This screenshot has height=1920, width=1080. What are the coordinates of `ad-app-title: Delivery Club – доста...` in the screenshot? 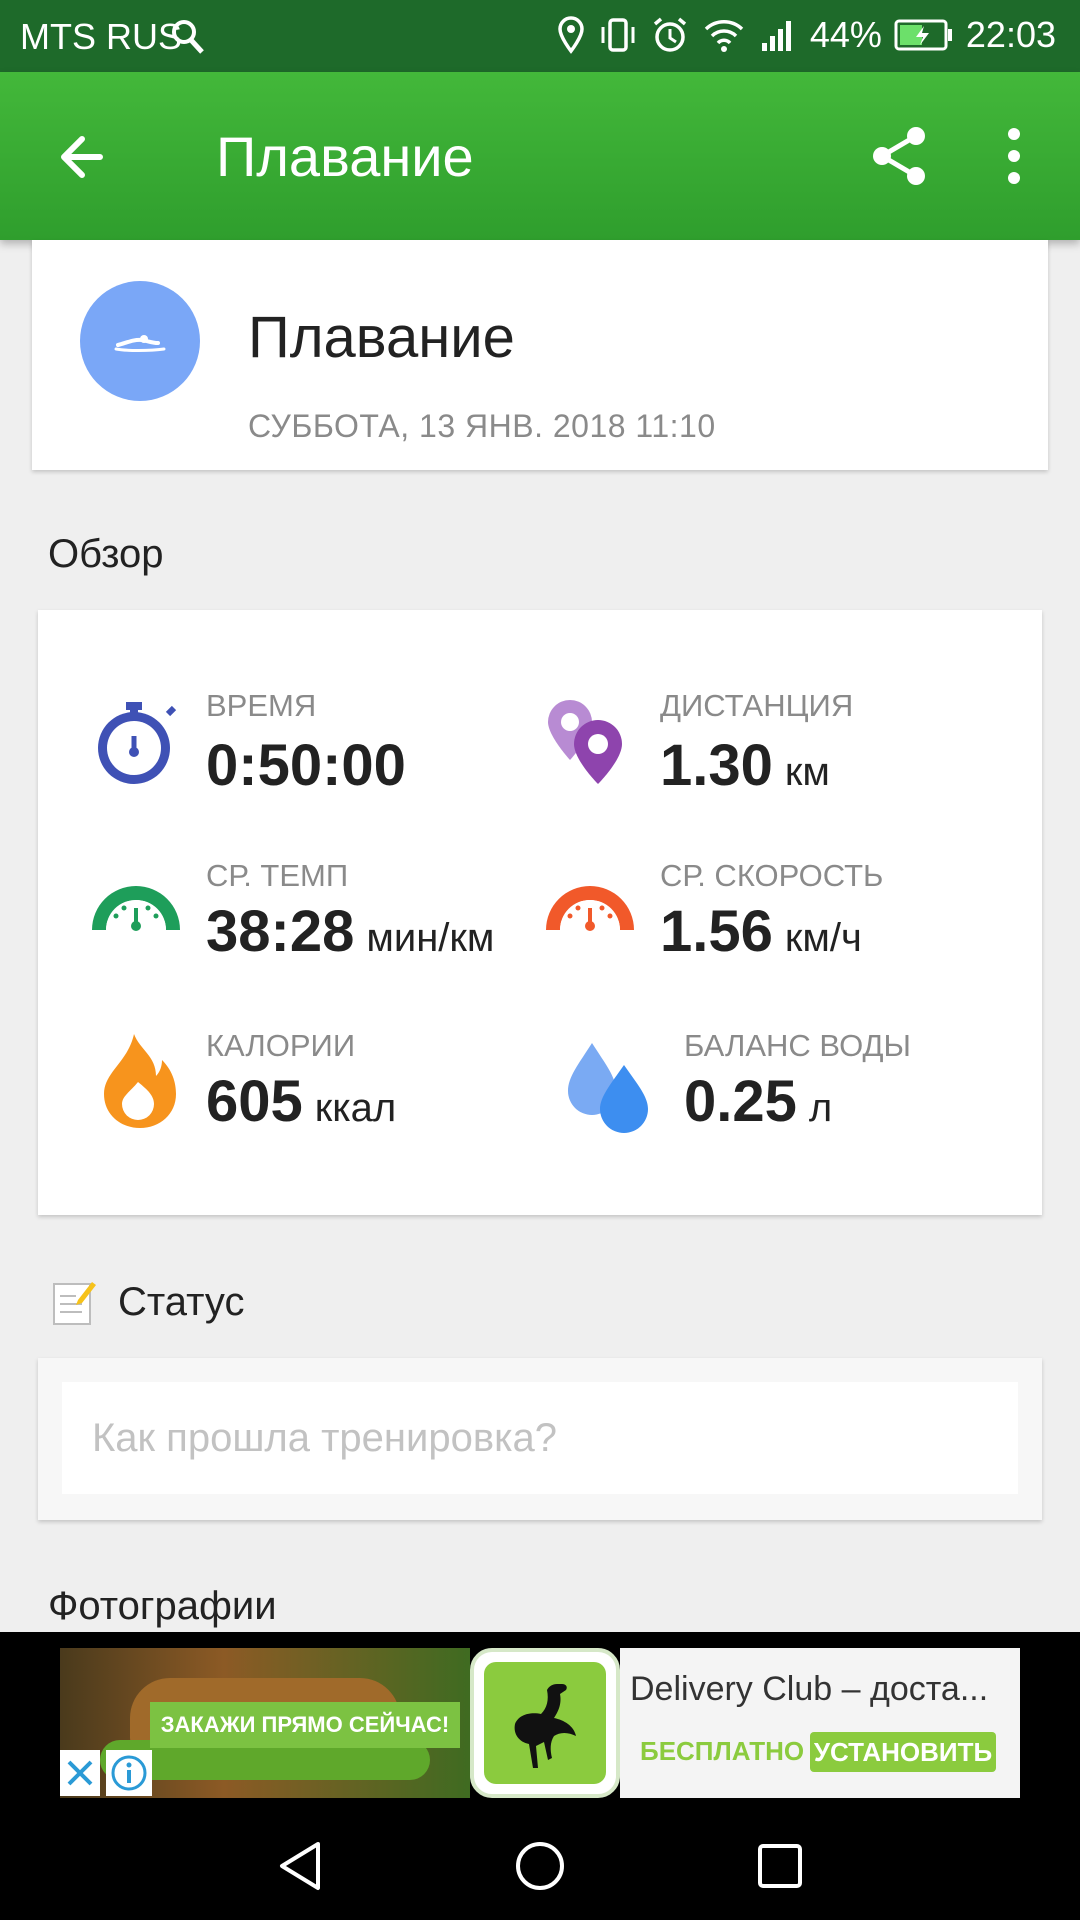 It's located at (809, 1689).